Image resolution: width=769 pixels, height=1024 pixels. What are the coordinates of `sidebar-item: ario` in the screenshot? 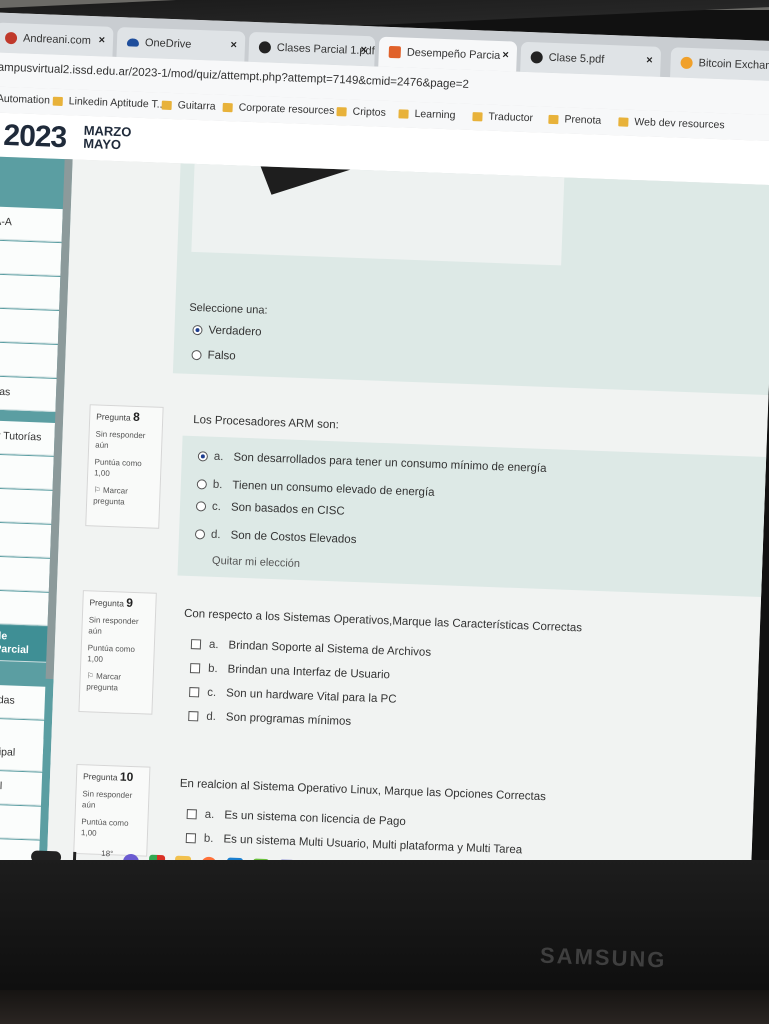 It's located at (20, 821).